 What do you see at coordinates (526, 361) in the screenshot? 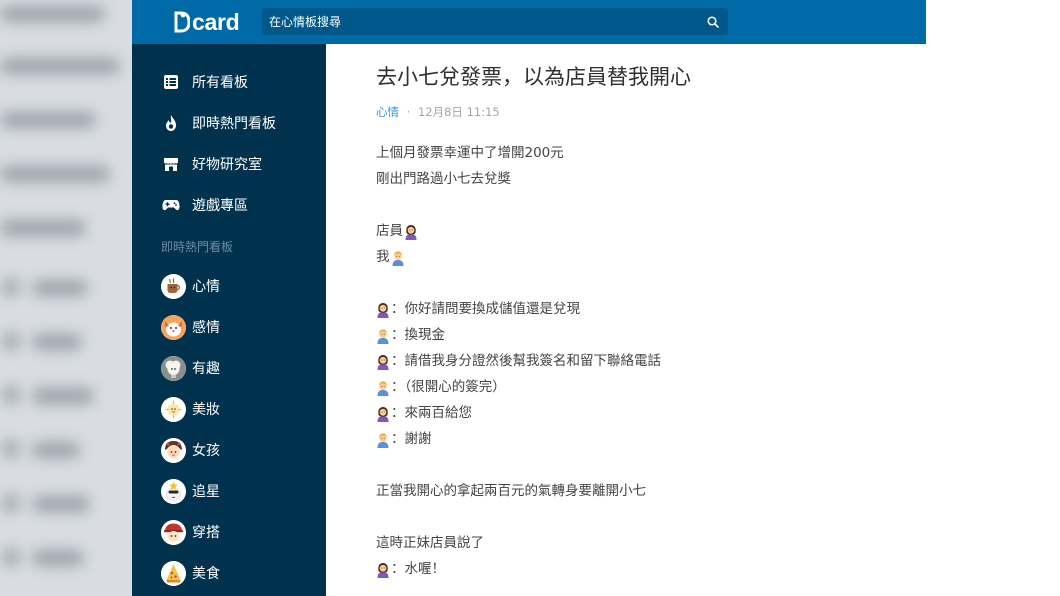
I see `post-line-text: ：請借我身分證然後幫我簽名和留下聯絡電話` at bounding box center [526, 361].